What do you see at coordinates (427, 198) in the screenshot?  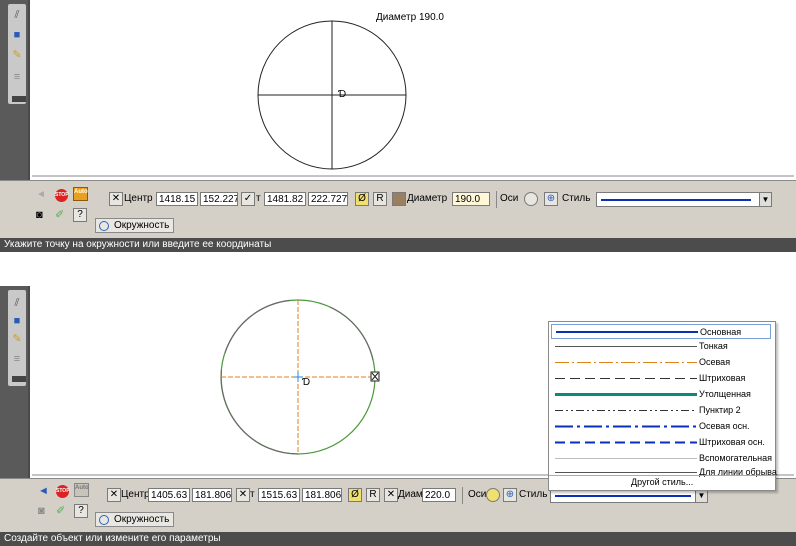 I see `diameter-label: Диаметр` at bounding box center [427, 198].